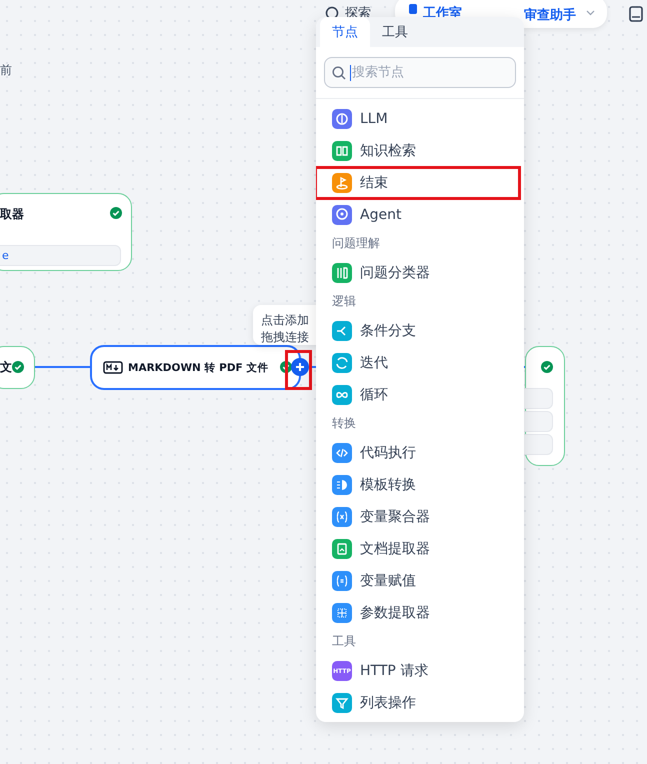 The height and width of the screenshot is (764, 647). What do you see at coordinates (420, 453) in the screenshot?
I see `node-option: 代码执行` at bounding box center [420, 453].